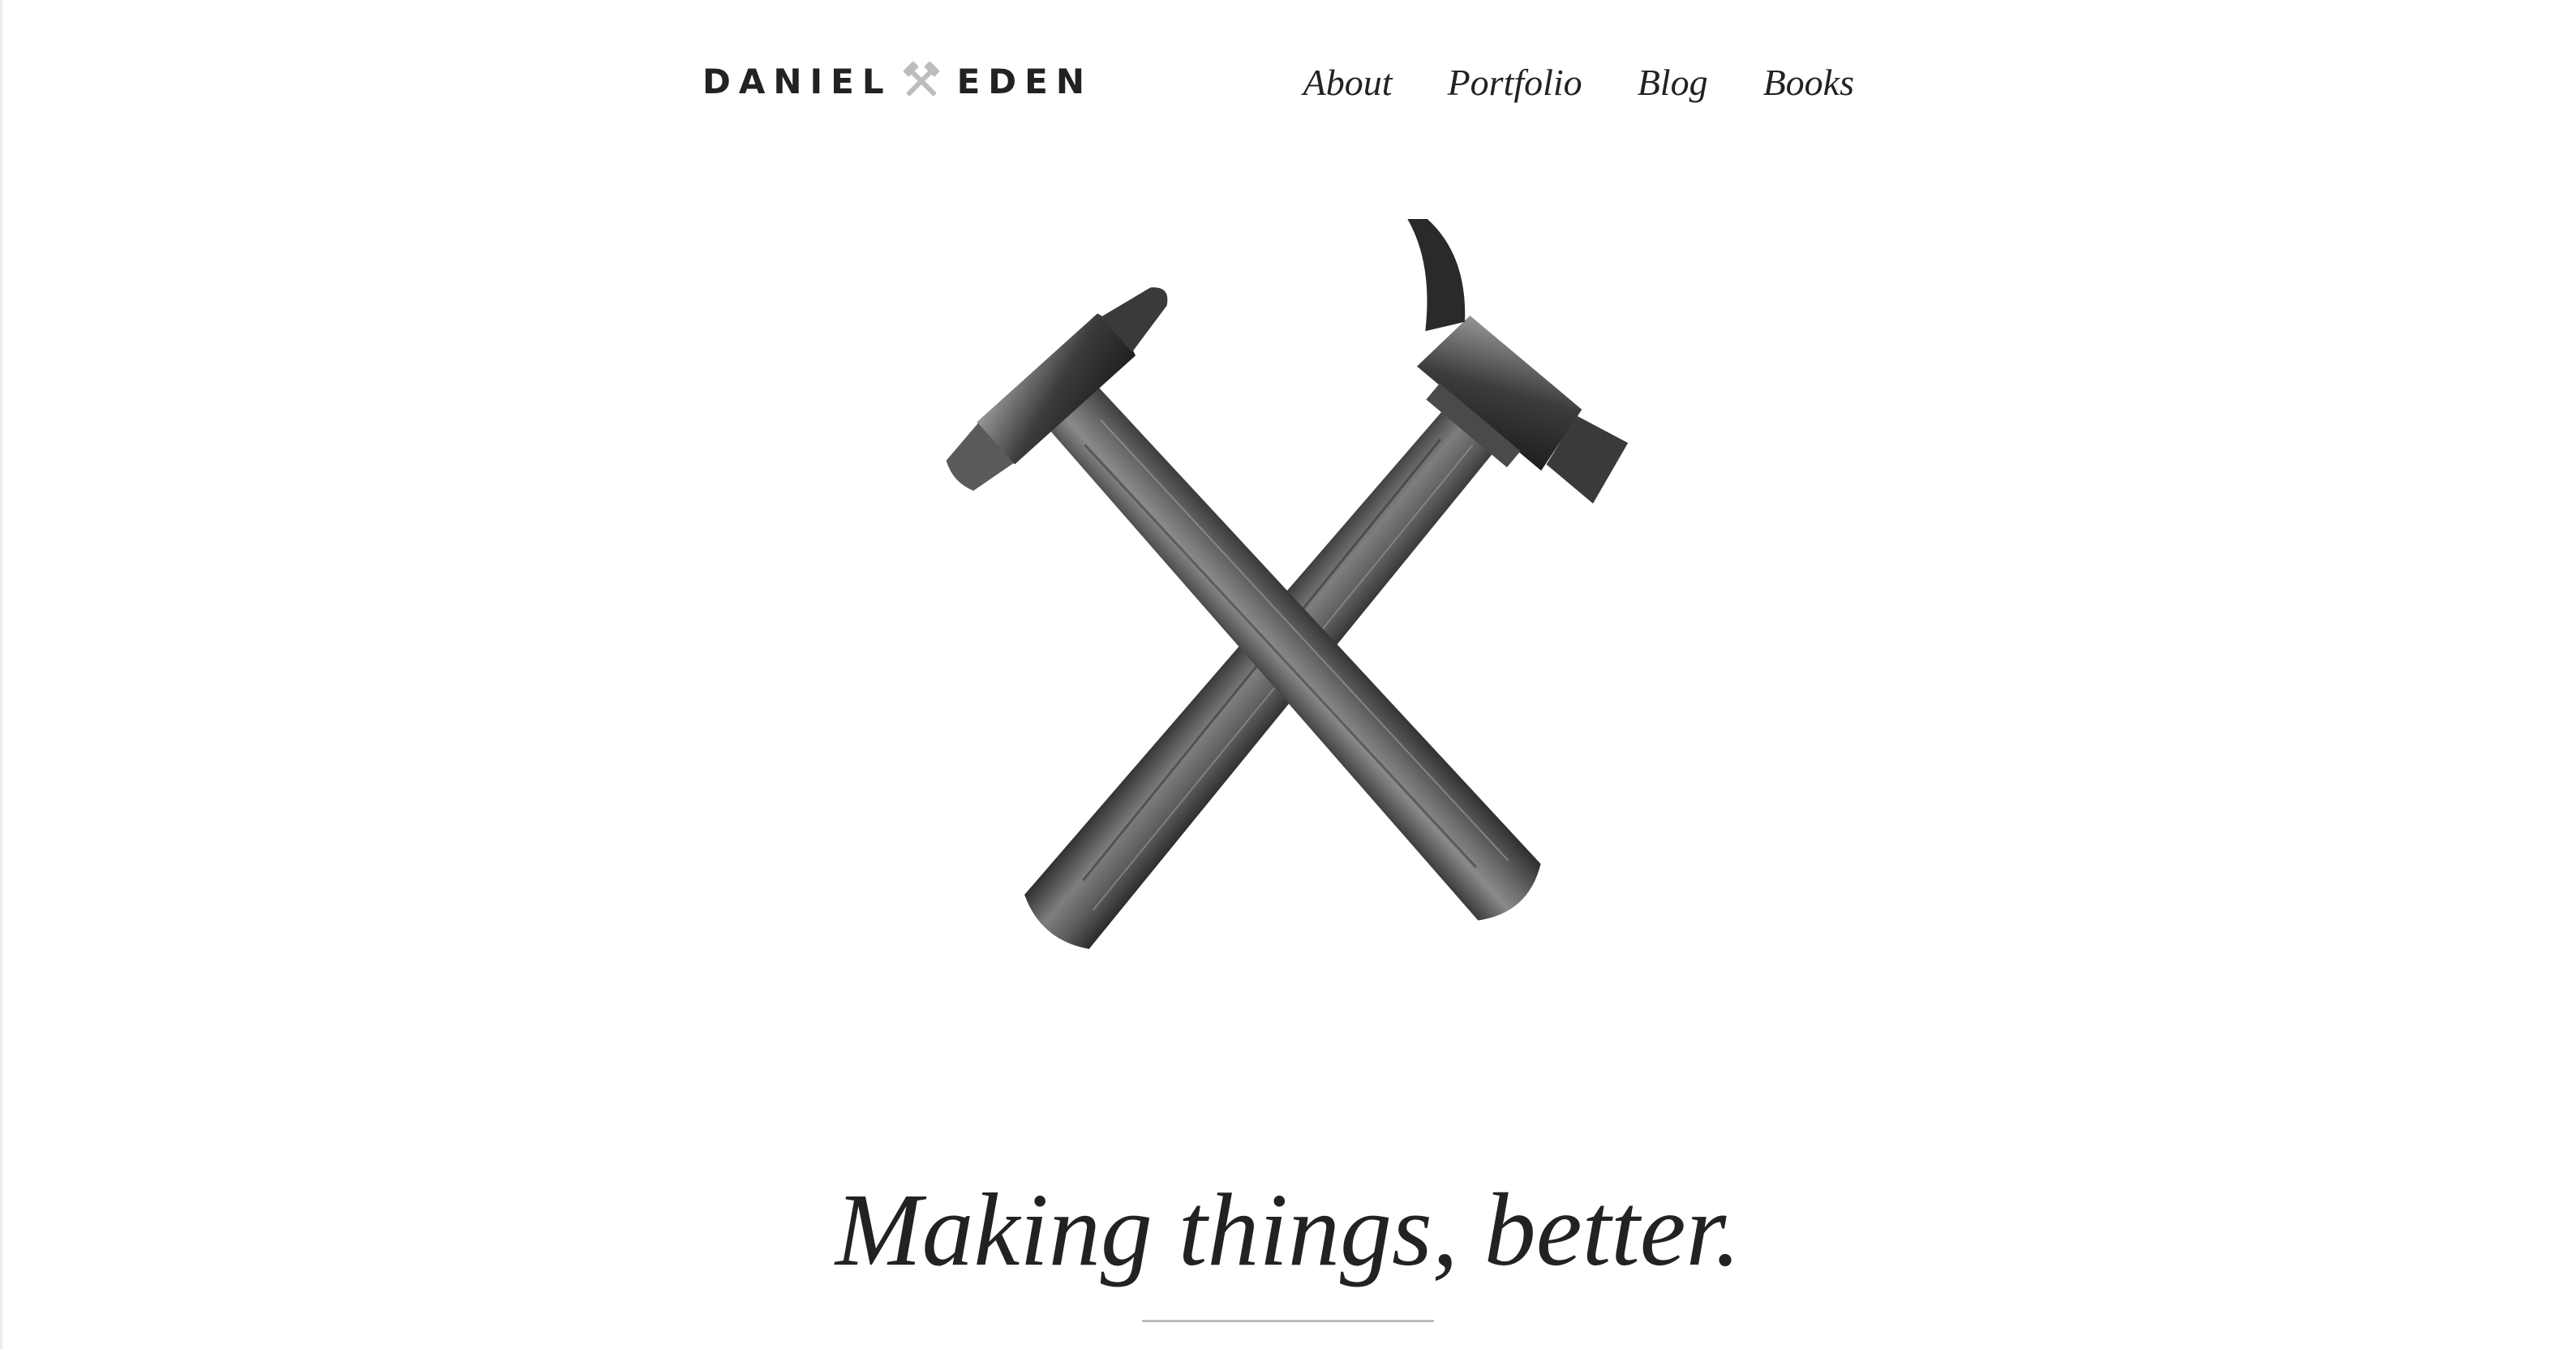 Image resolution: width=2576 pixels, height=1349 pixels. What do you see at coordinates (897, 81) in the screenshot?
I see `site-logo: DANIEL EDEN` at bounding box center [897, 81].